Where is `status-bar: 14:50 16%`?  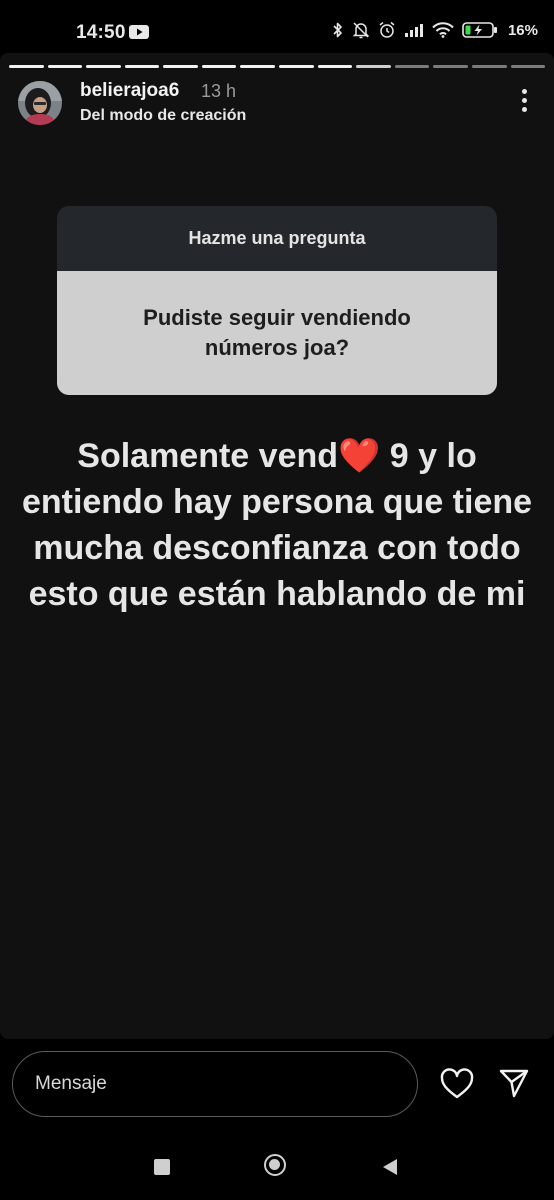 status-bar: 14:50 16% is located at coordinates (277, 26).